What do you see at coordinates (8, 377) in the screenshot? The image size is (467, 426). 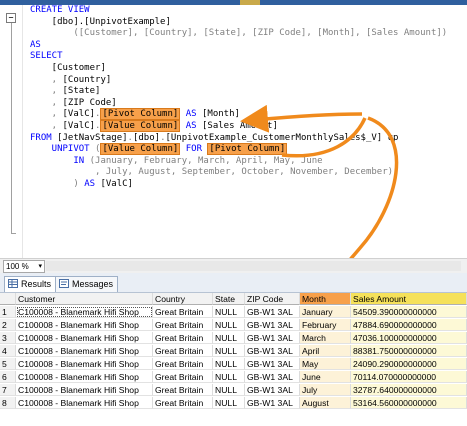 I see `row-number: 6` at bounding box center [8, 377].